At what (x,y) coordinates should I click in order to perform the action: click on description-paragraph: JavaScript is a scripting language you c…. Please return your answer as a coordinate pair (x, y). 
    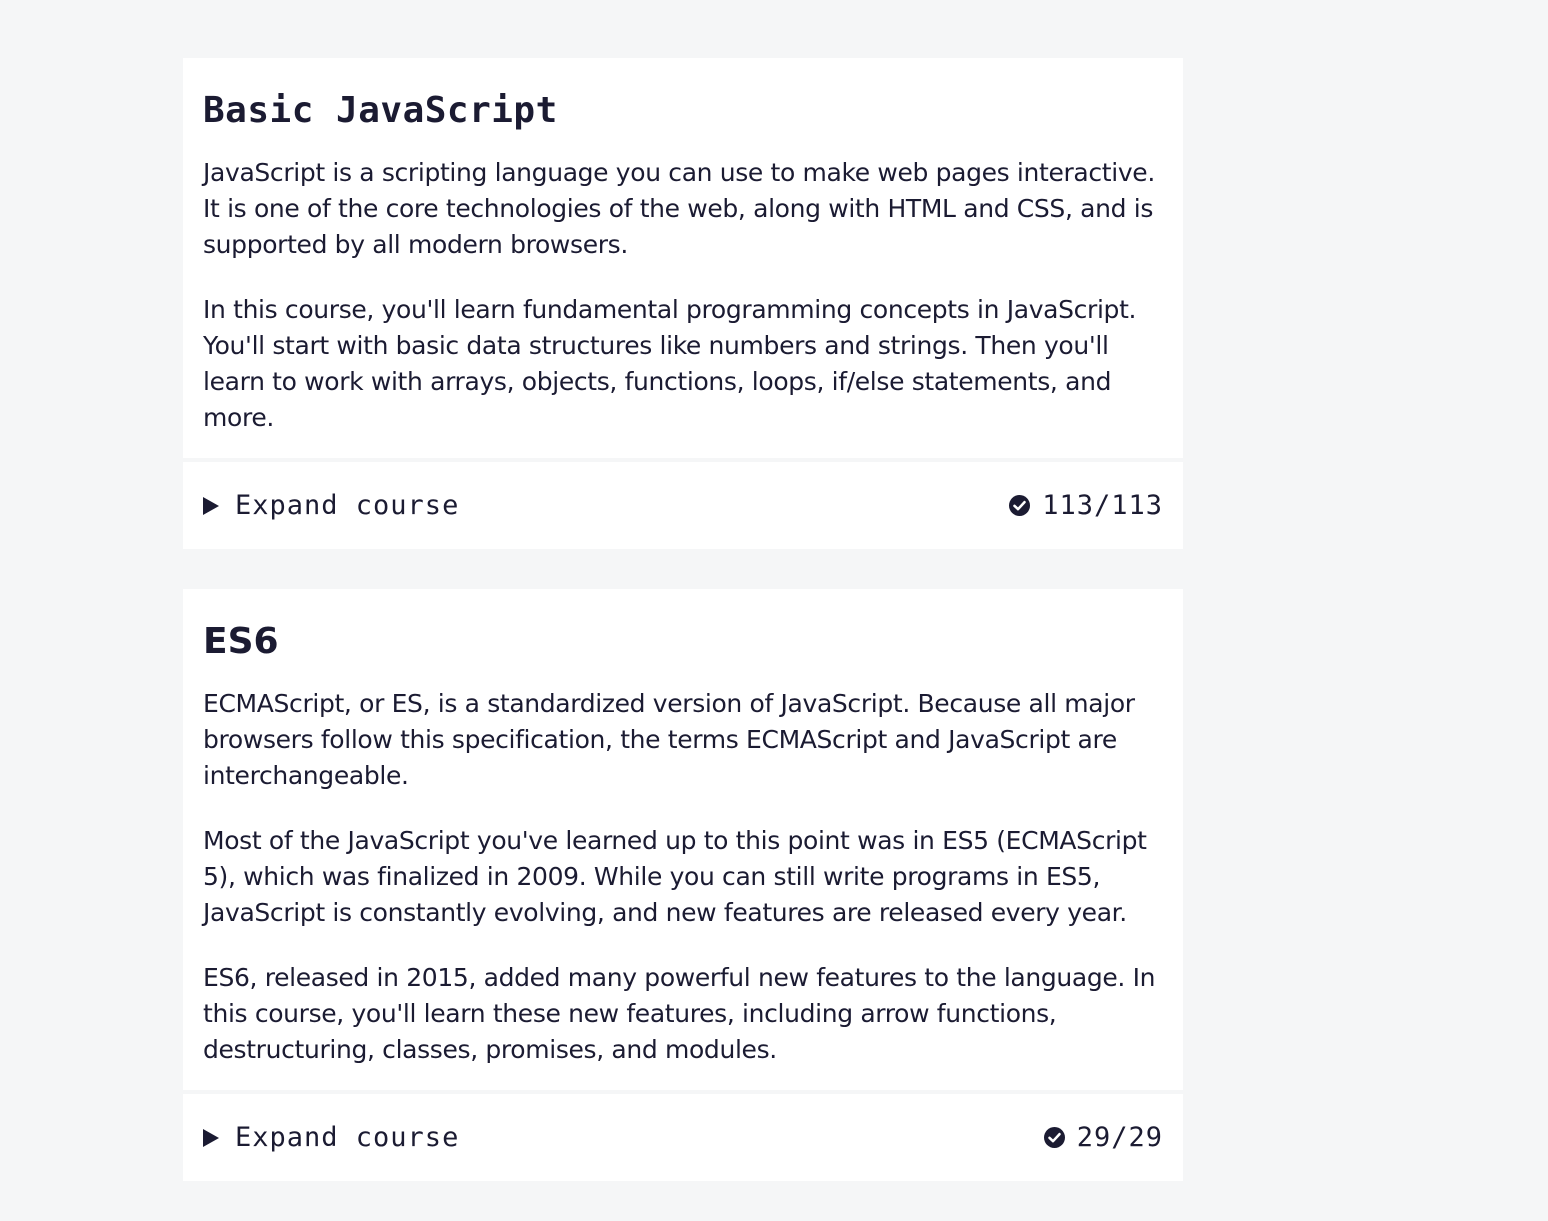
    Looking at the image, I should click on (679, 208).